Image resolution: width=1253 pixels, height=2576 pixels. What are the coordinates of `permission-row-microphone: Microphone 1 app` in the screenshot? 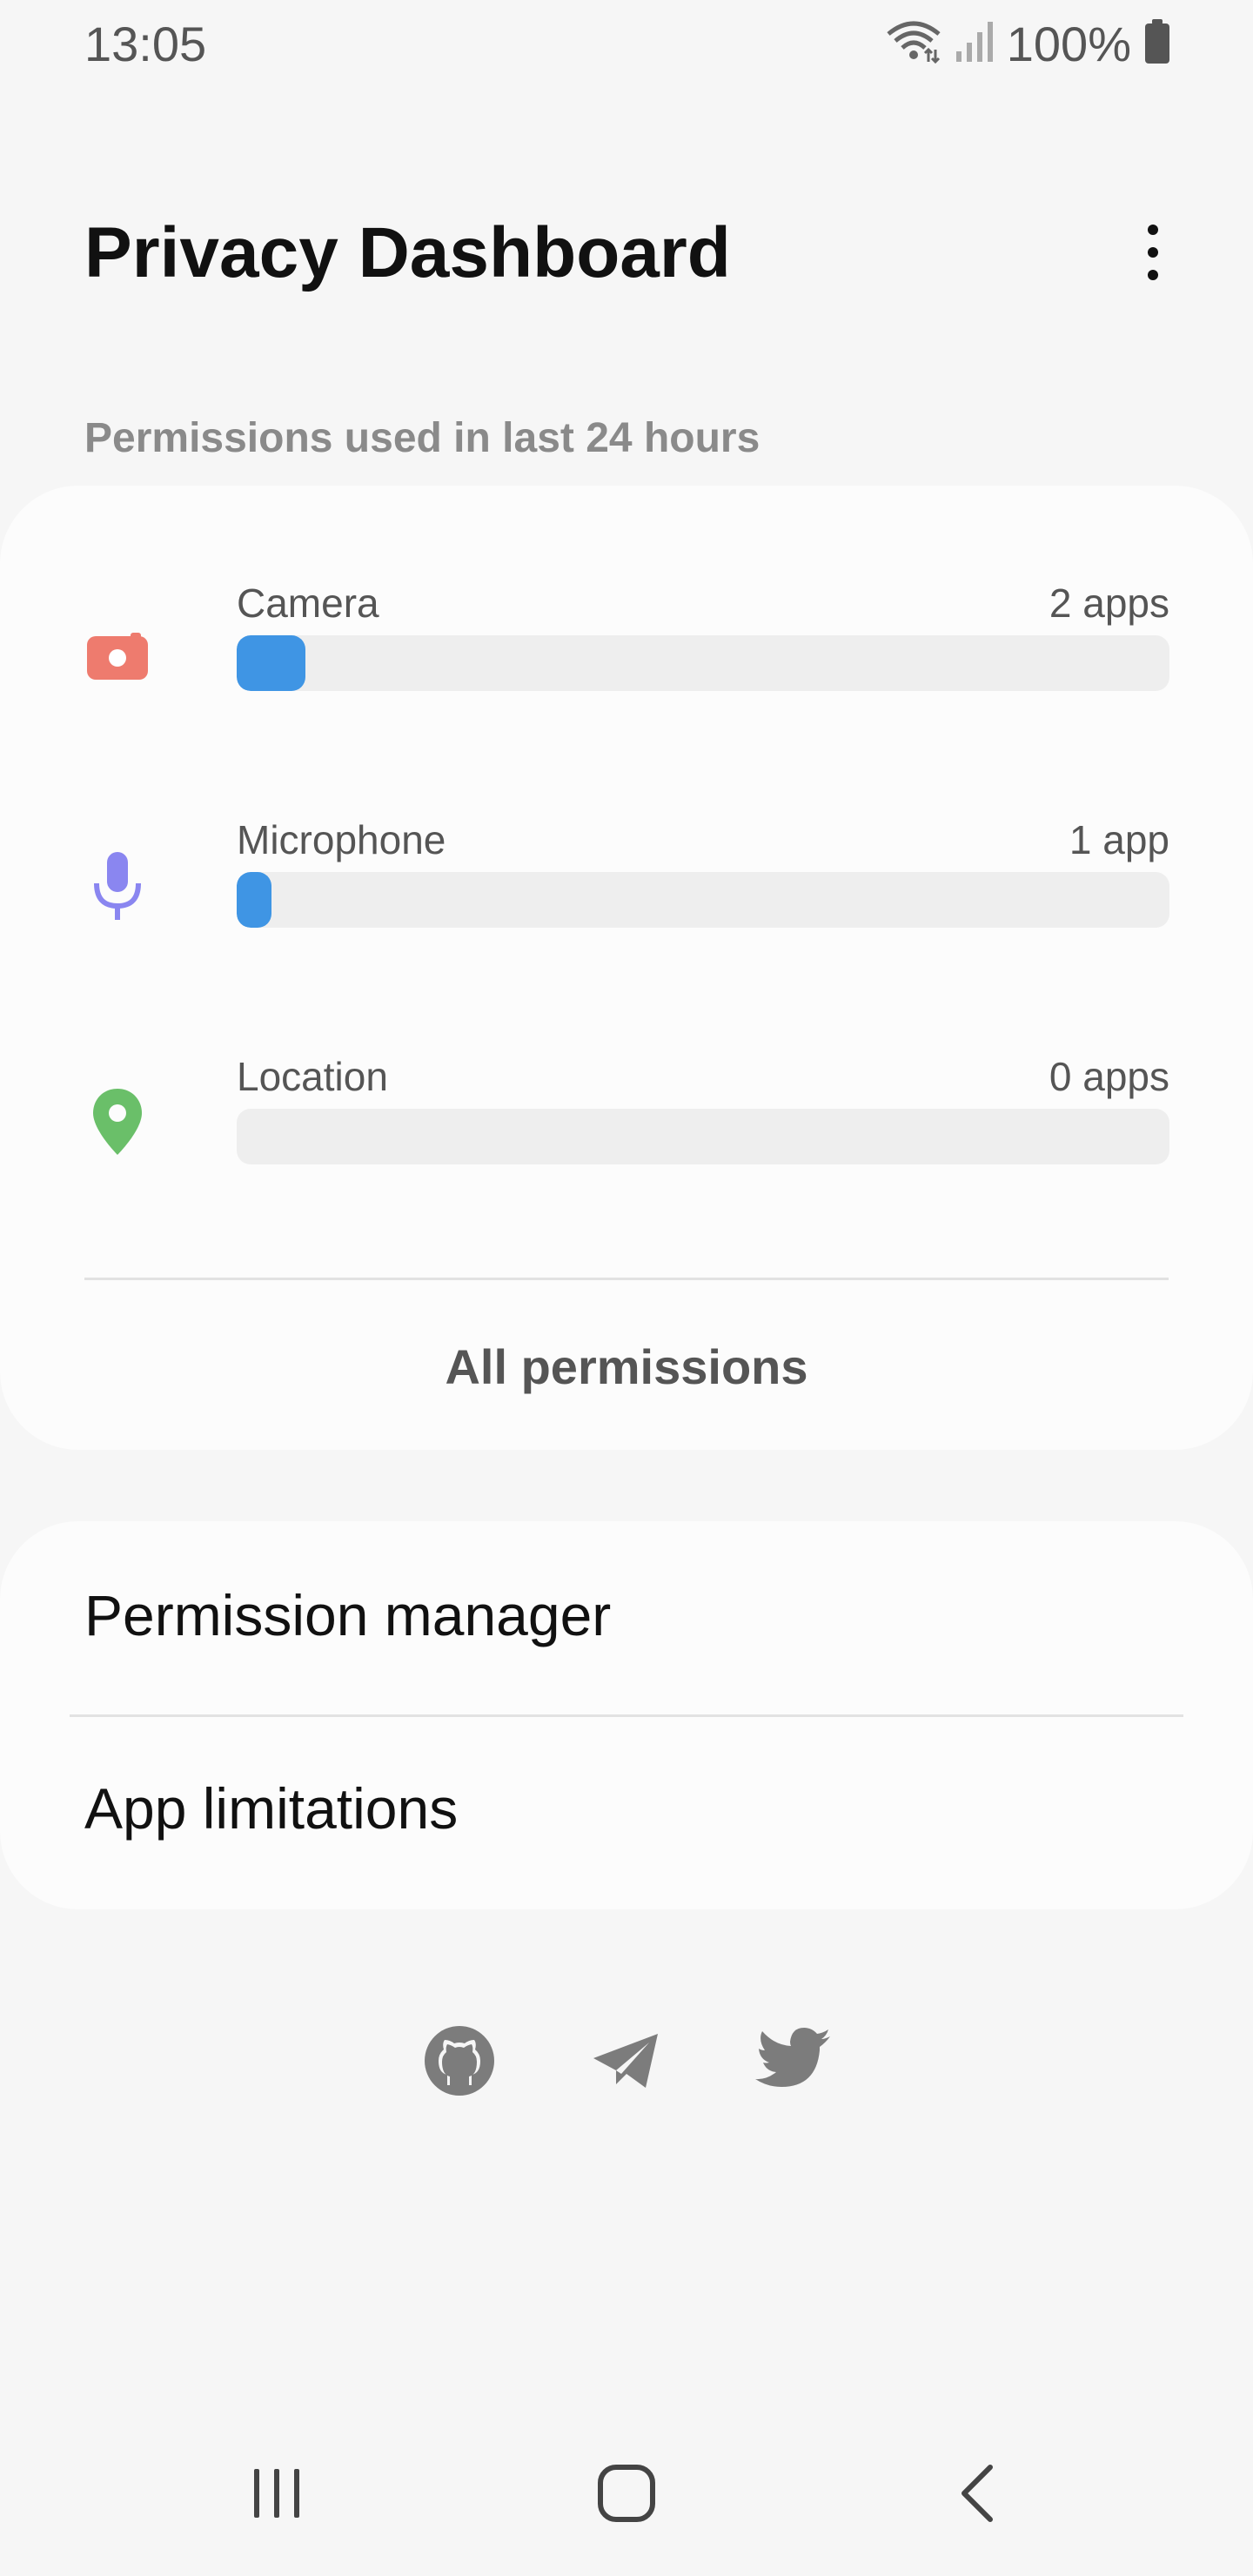 It's located at (626, 903).